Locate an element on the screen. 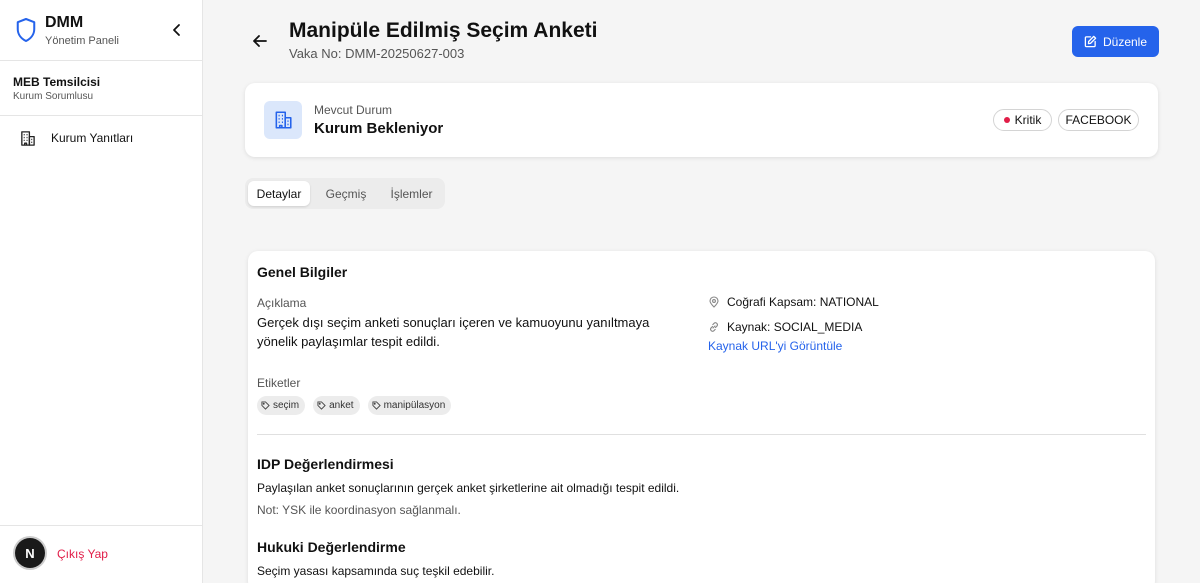  logout-button: Çıkış Yap is located at coordinates (82, 554).